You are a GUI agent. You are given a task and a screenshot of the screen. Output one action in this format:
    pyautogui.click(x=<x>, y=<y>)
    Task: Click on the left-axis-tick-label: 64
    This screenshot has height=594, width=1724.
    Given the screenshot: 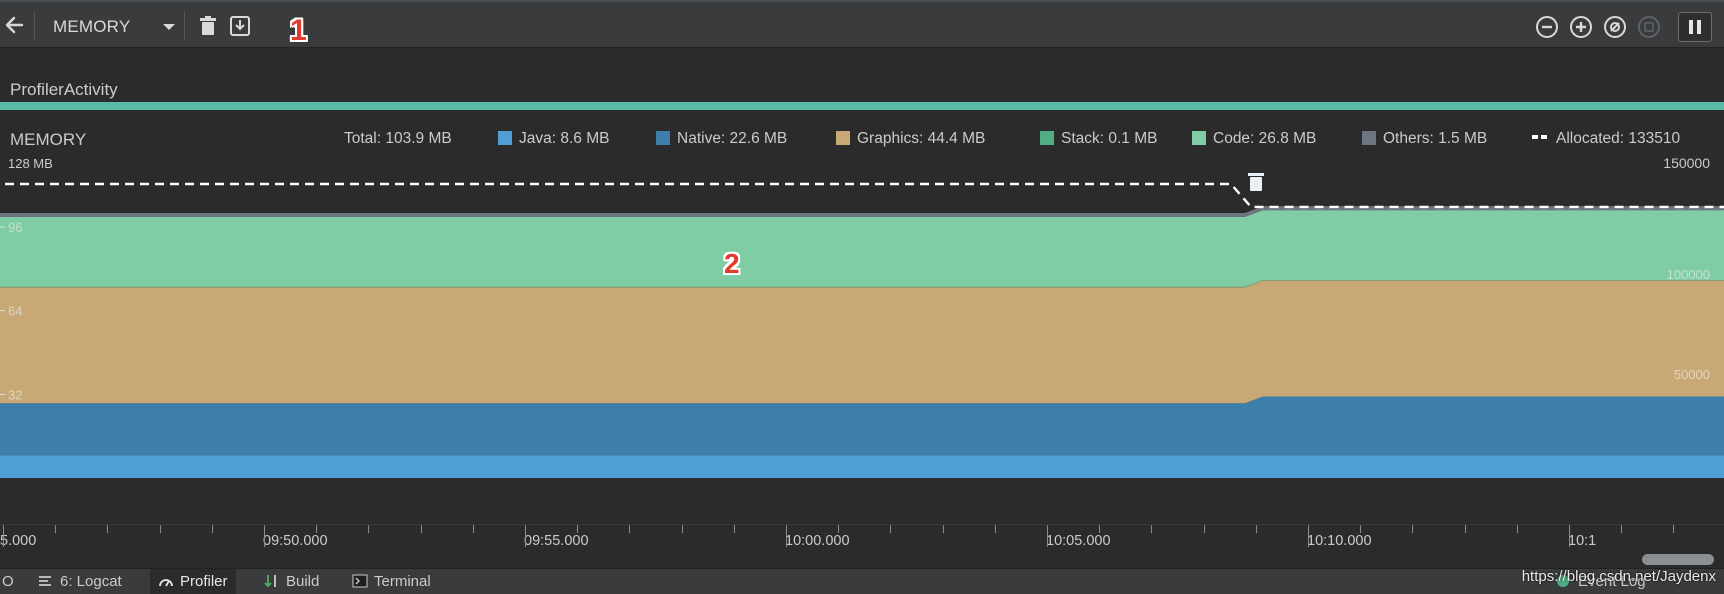 What is the action you would take?
    pyautogui.click(x=15, y=311)
    